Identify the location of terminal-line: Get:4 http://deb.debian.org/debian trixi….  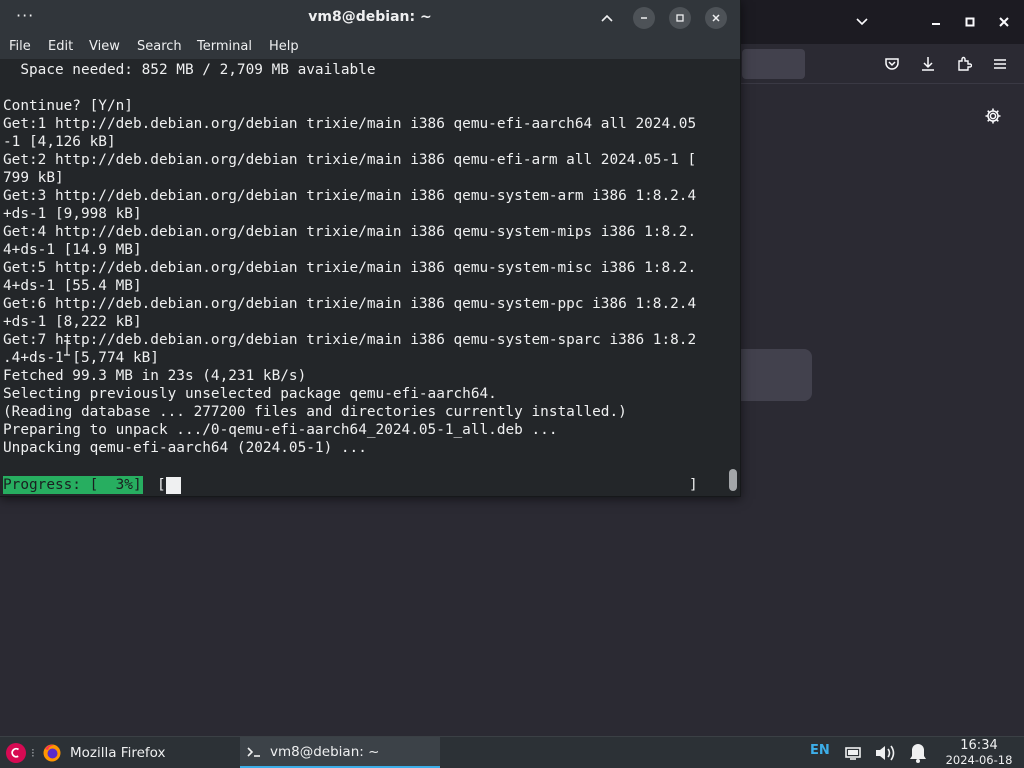
(350, 232).